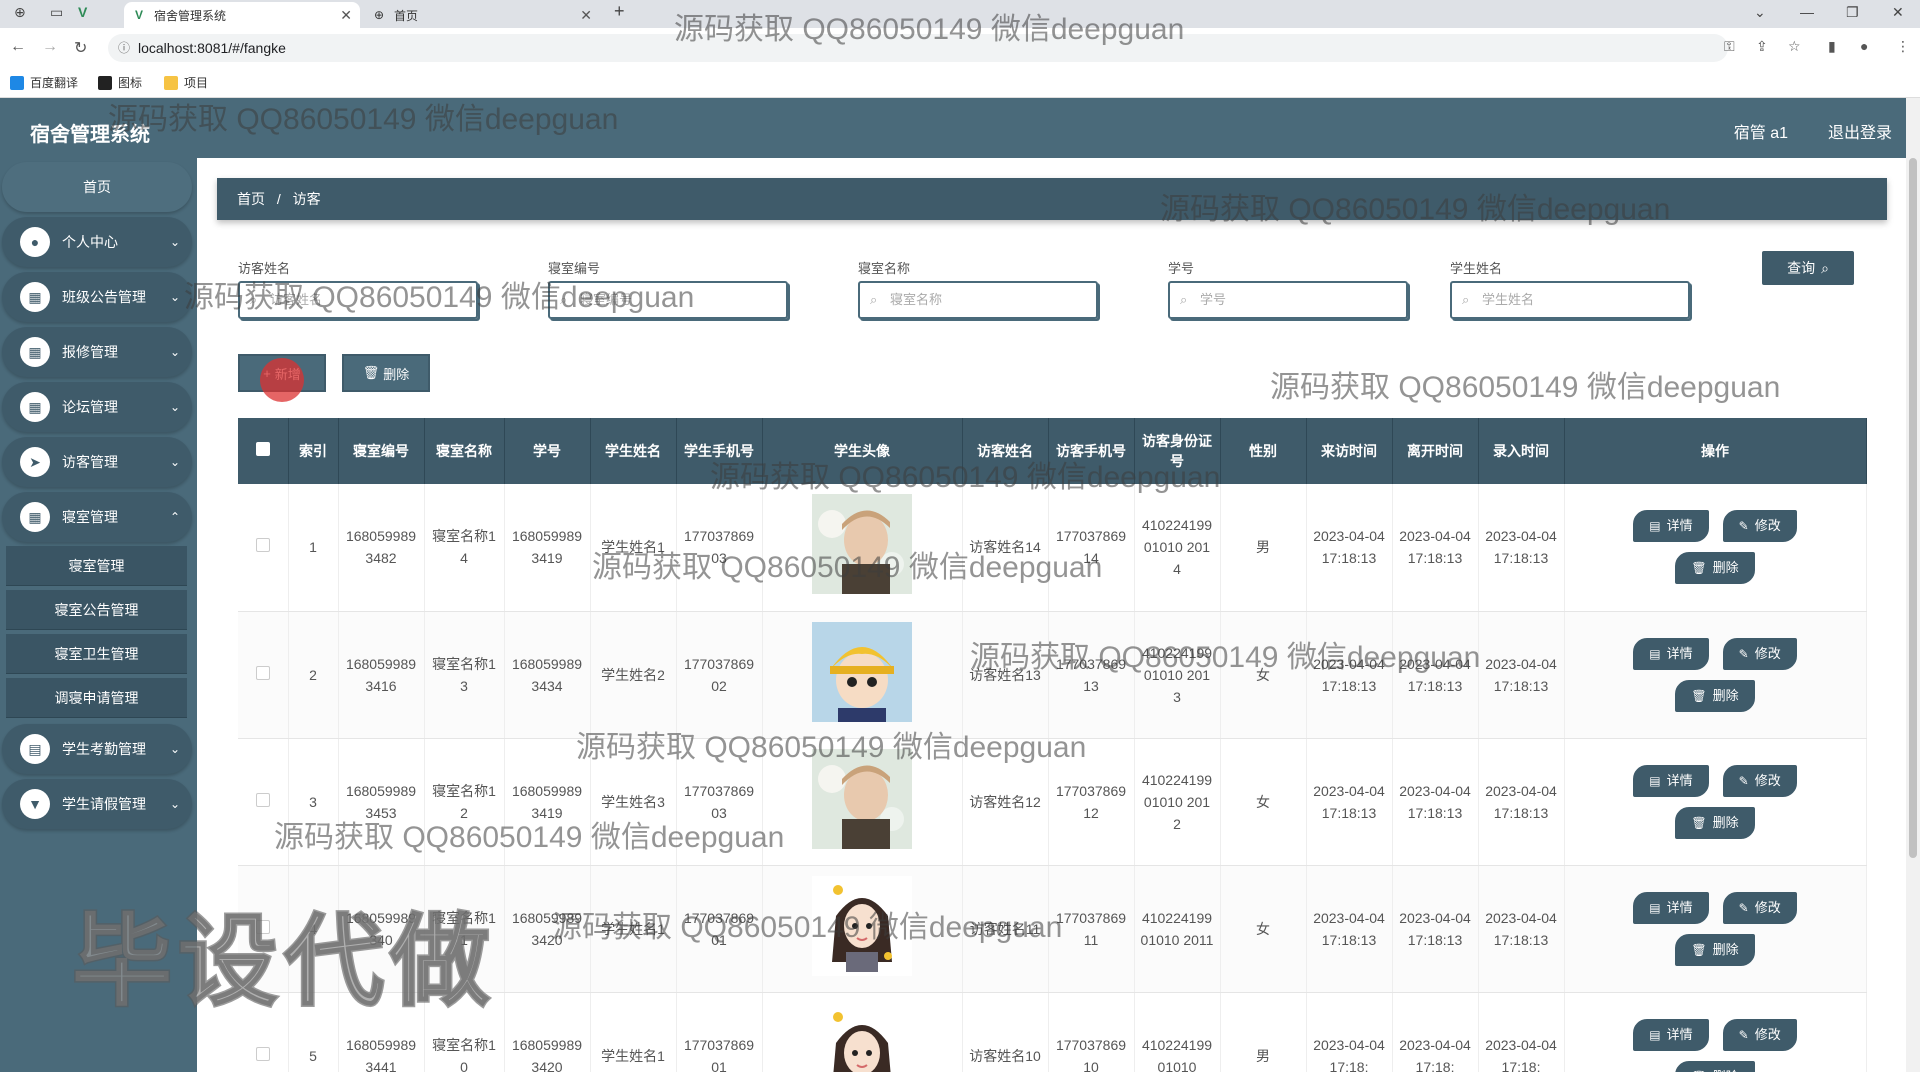  Describe the element at coordinates (464, 451) in the screenshot. I see `column-header: 寝室名称` at that location.